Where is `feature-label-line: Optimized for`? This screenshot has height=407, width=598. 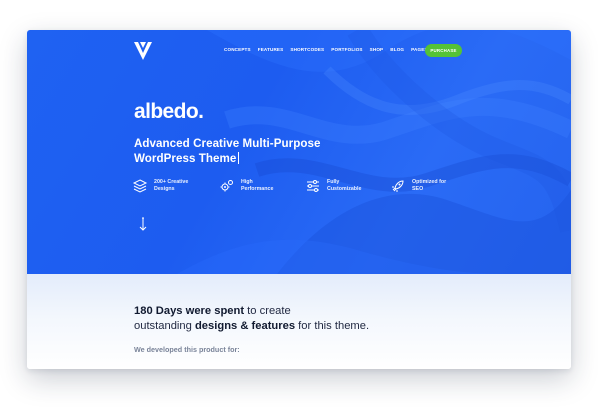 feature-label-line: Optimized for is located at coordinates (429, 182).